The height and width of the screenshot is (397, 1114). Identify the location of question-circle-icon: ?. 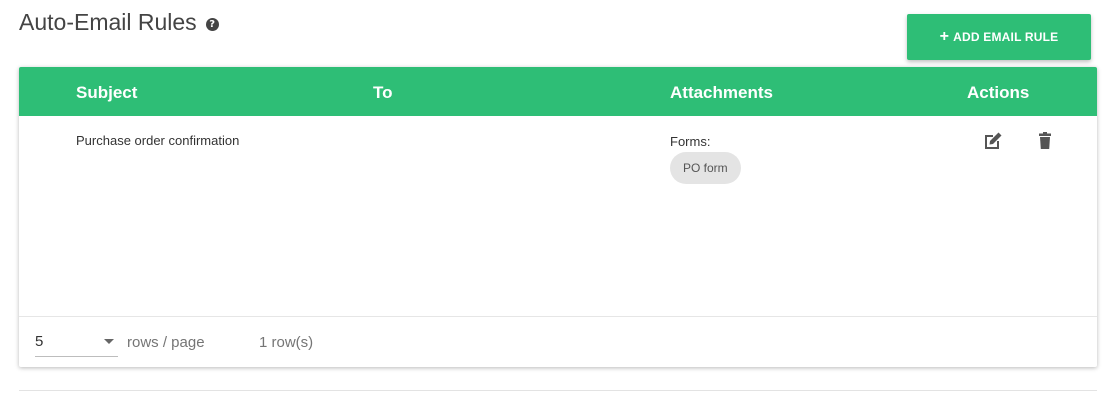
(212, 24).